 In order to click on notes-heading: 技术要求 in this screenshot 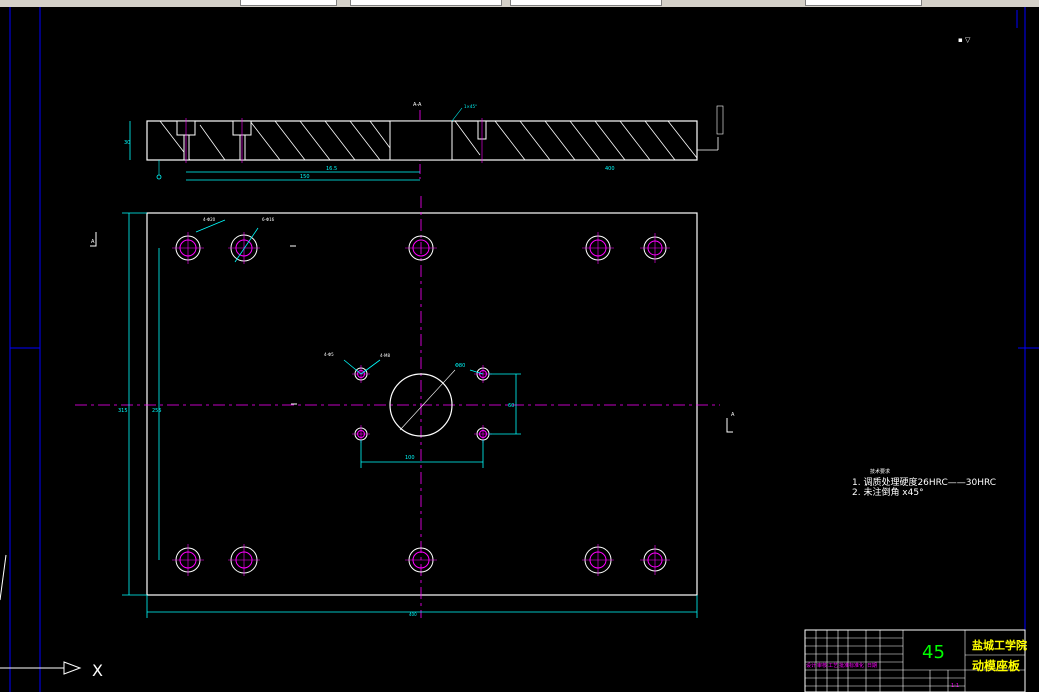, I will do `click(880, 471)`.